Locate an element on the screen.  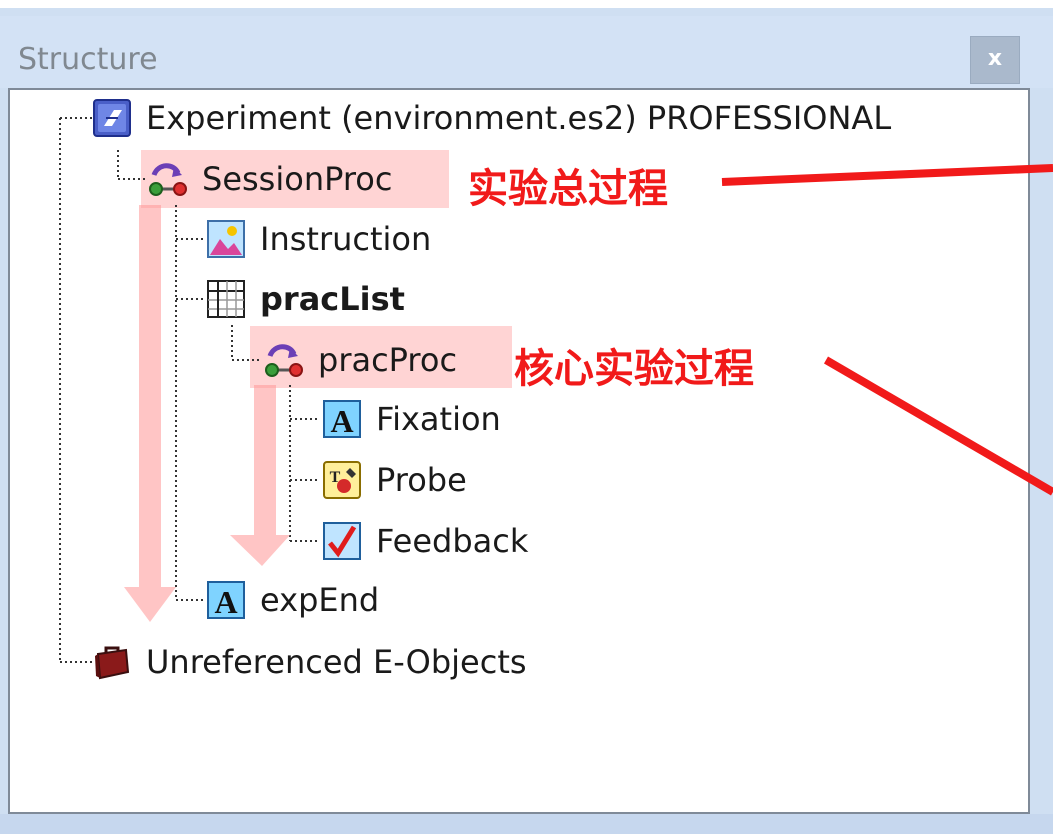
session-arrow is located at coordinates (150, 413).